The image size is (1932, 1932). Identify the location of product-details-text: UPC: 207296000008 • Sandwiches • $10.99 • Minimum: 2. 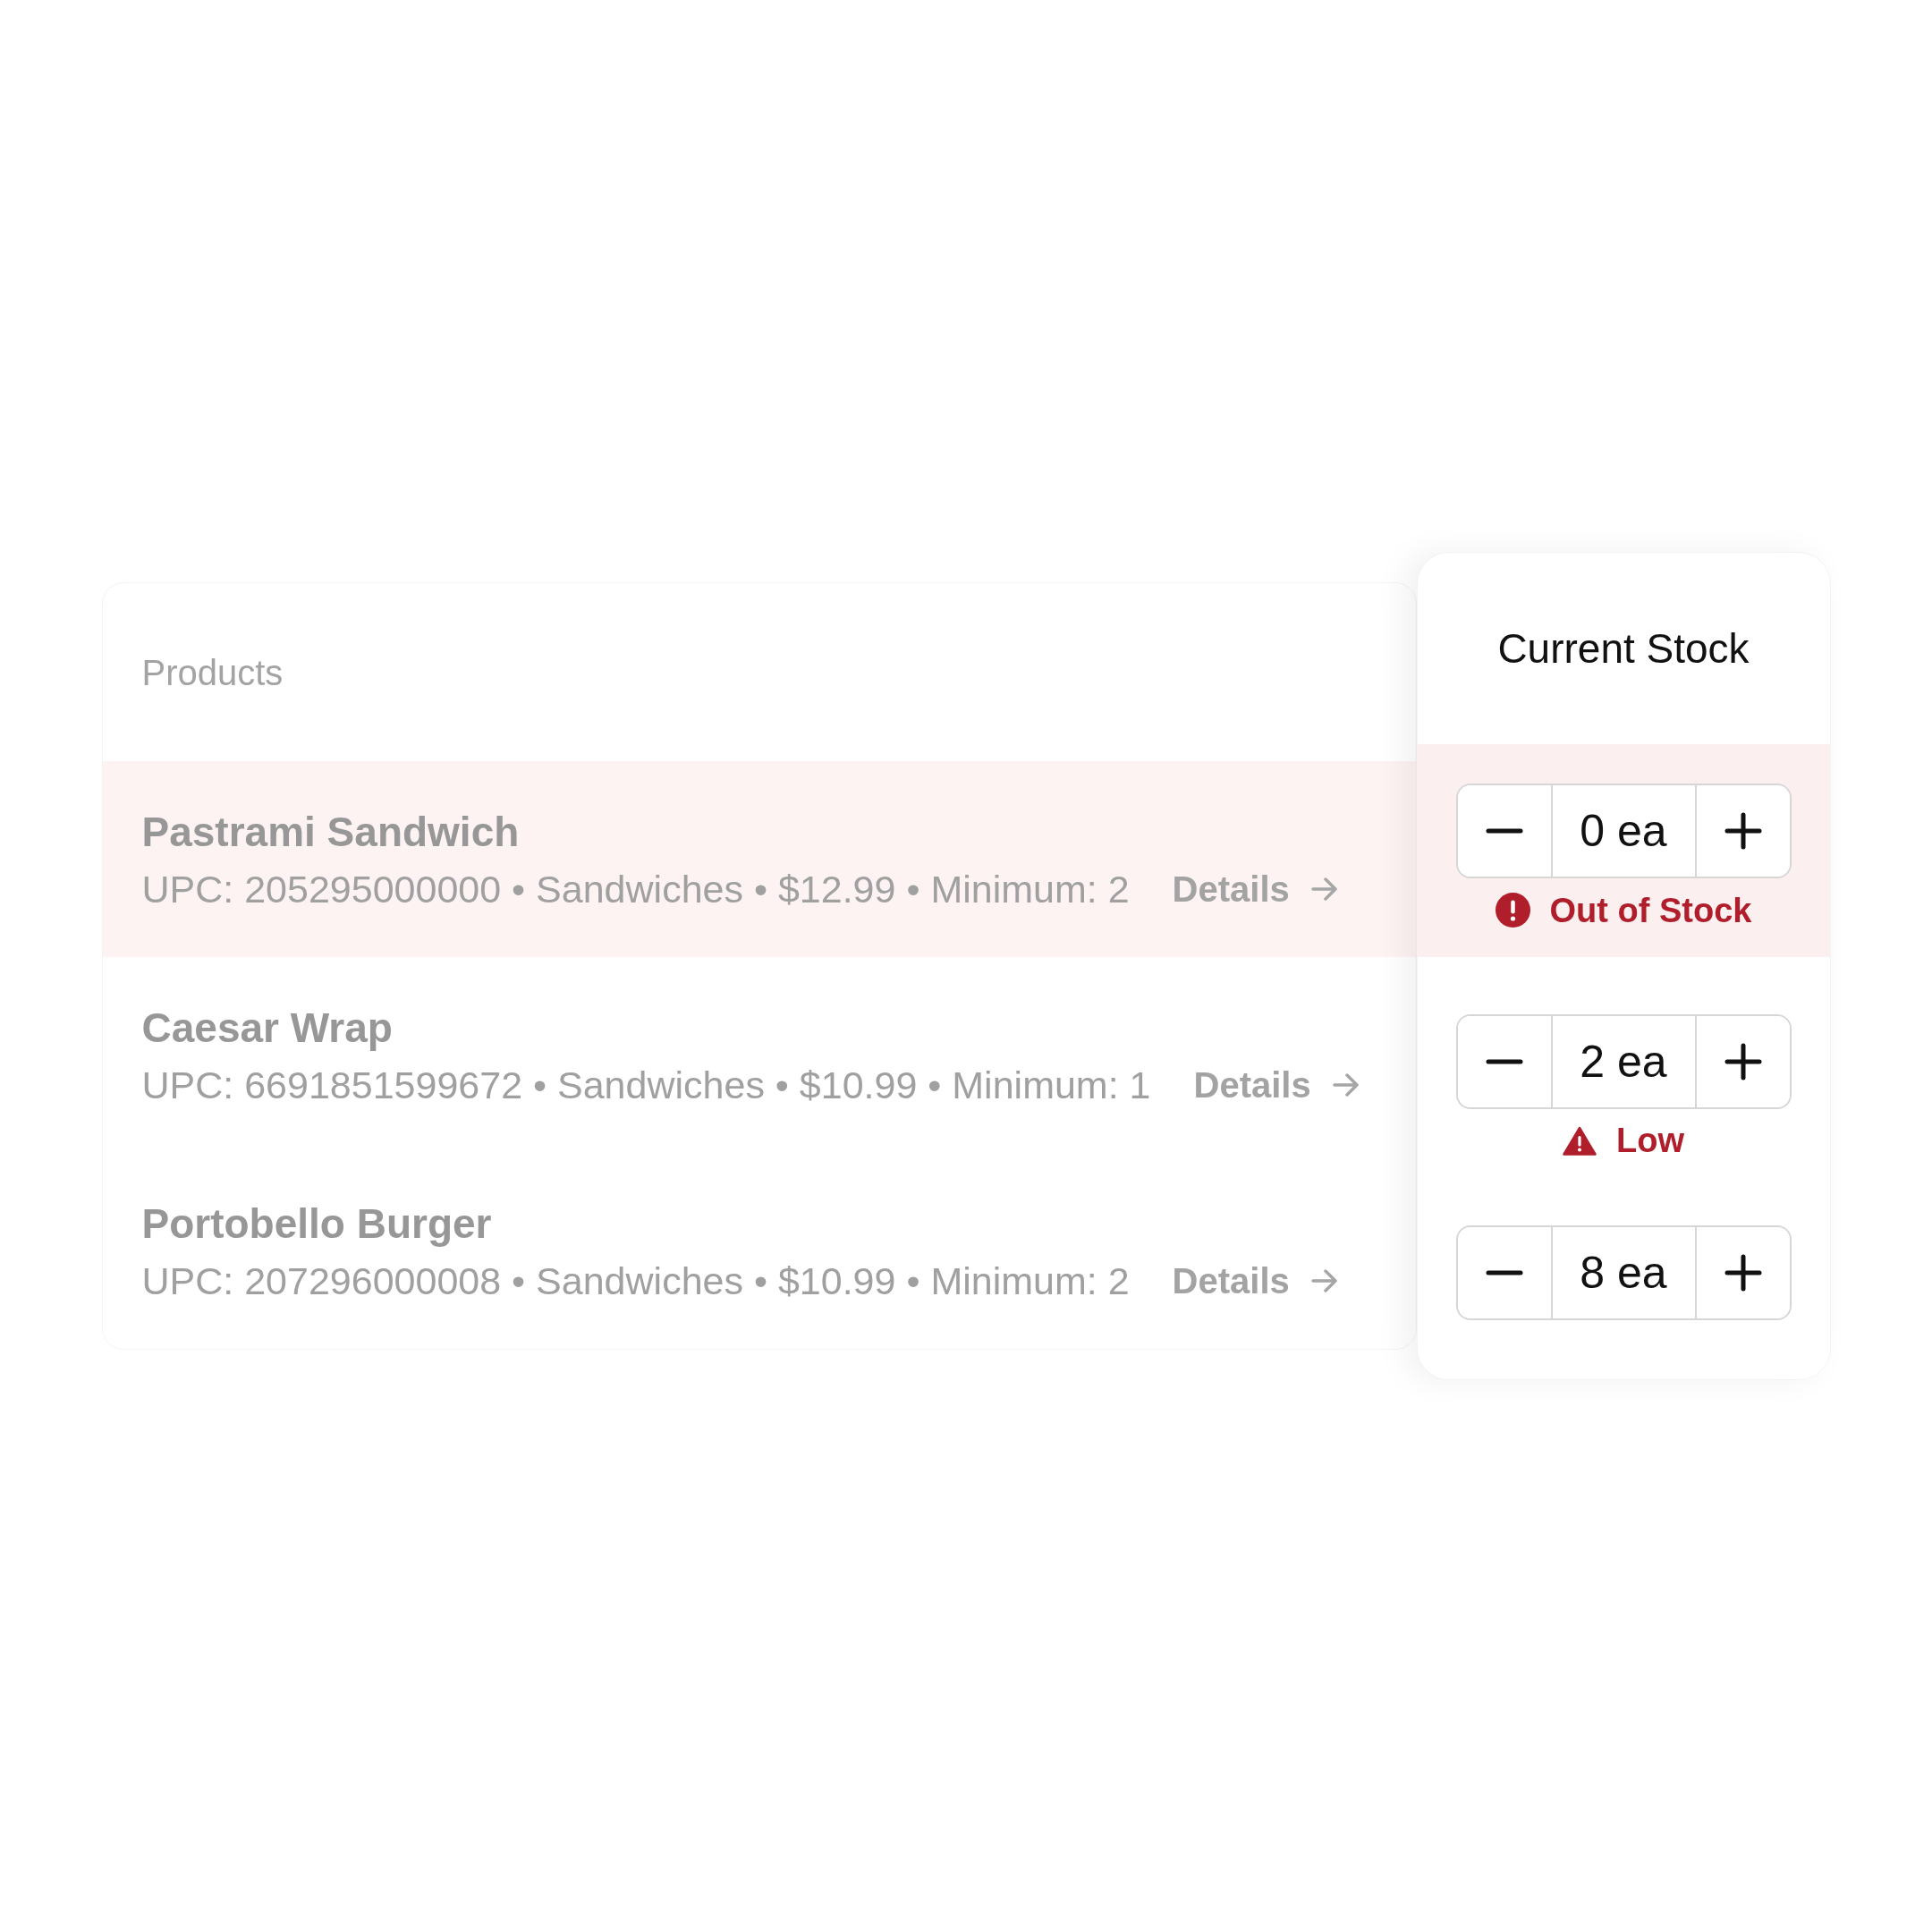
(635, 1281).